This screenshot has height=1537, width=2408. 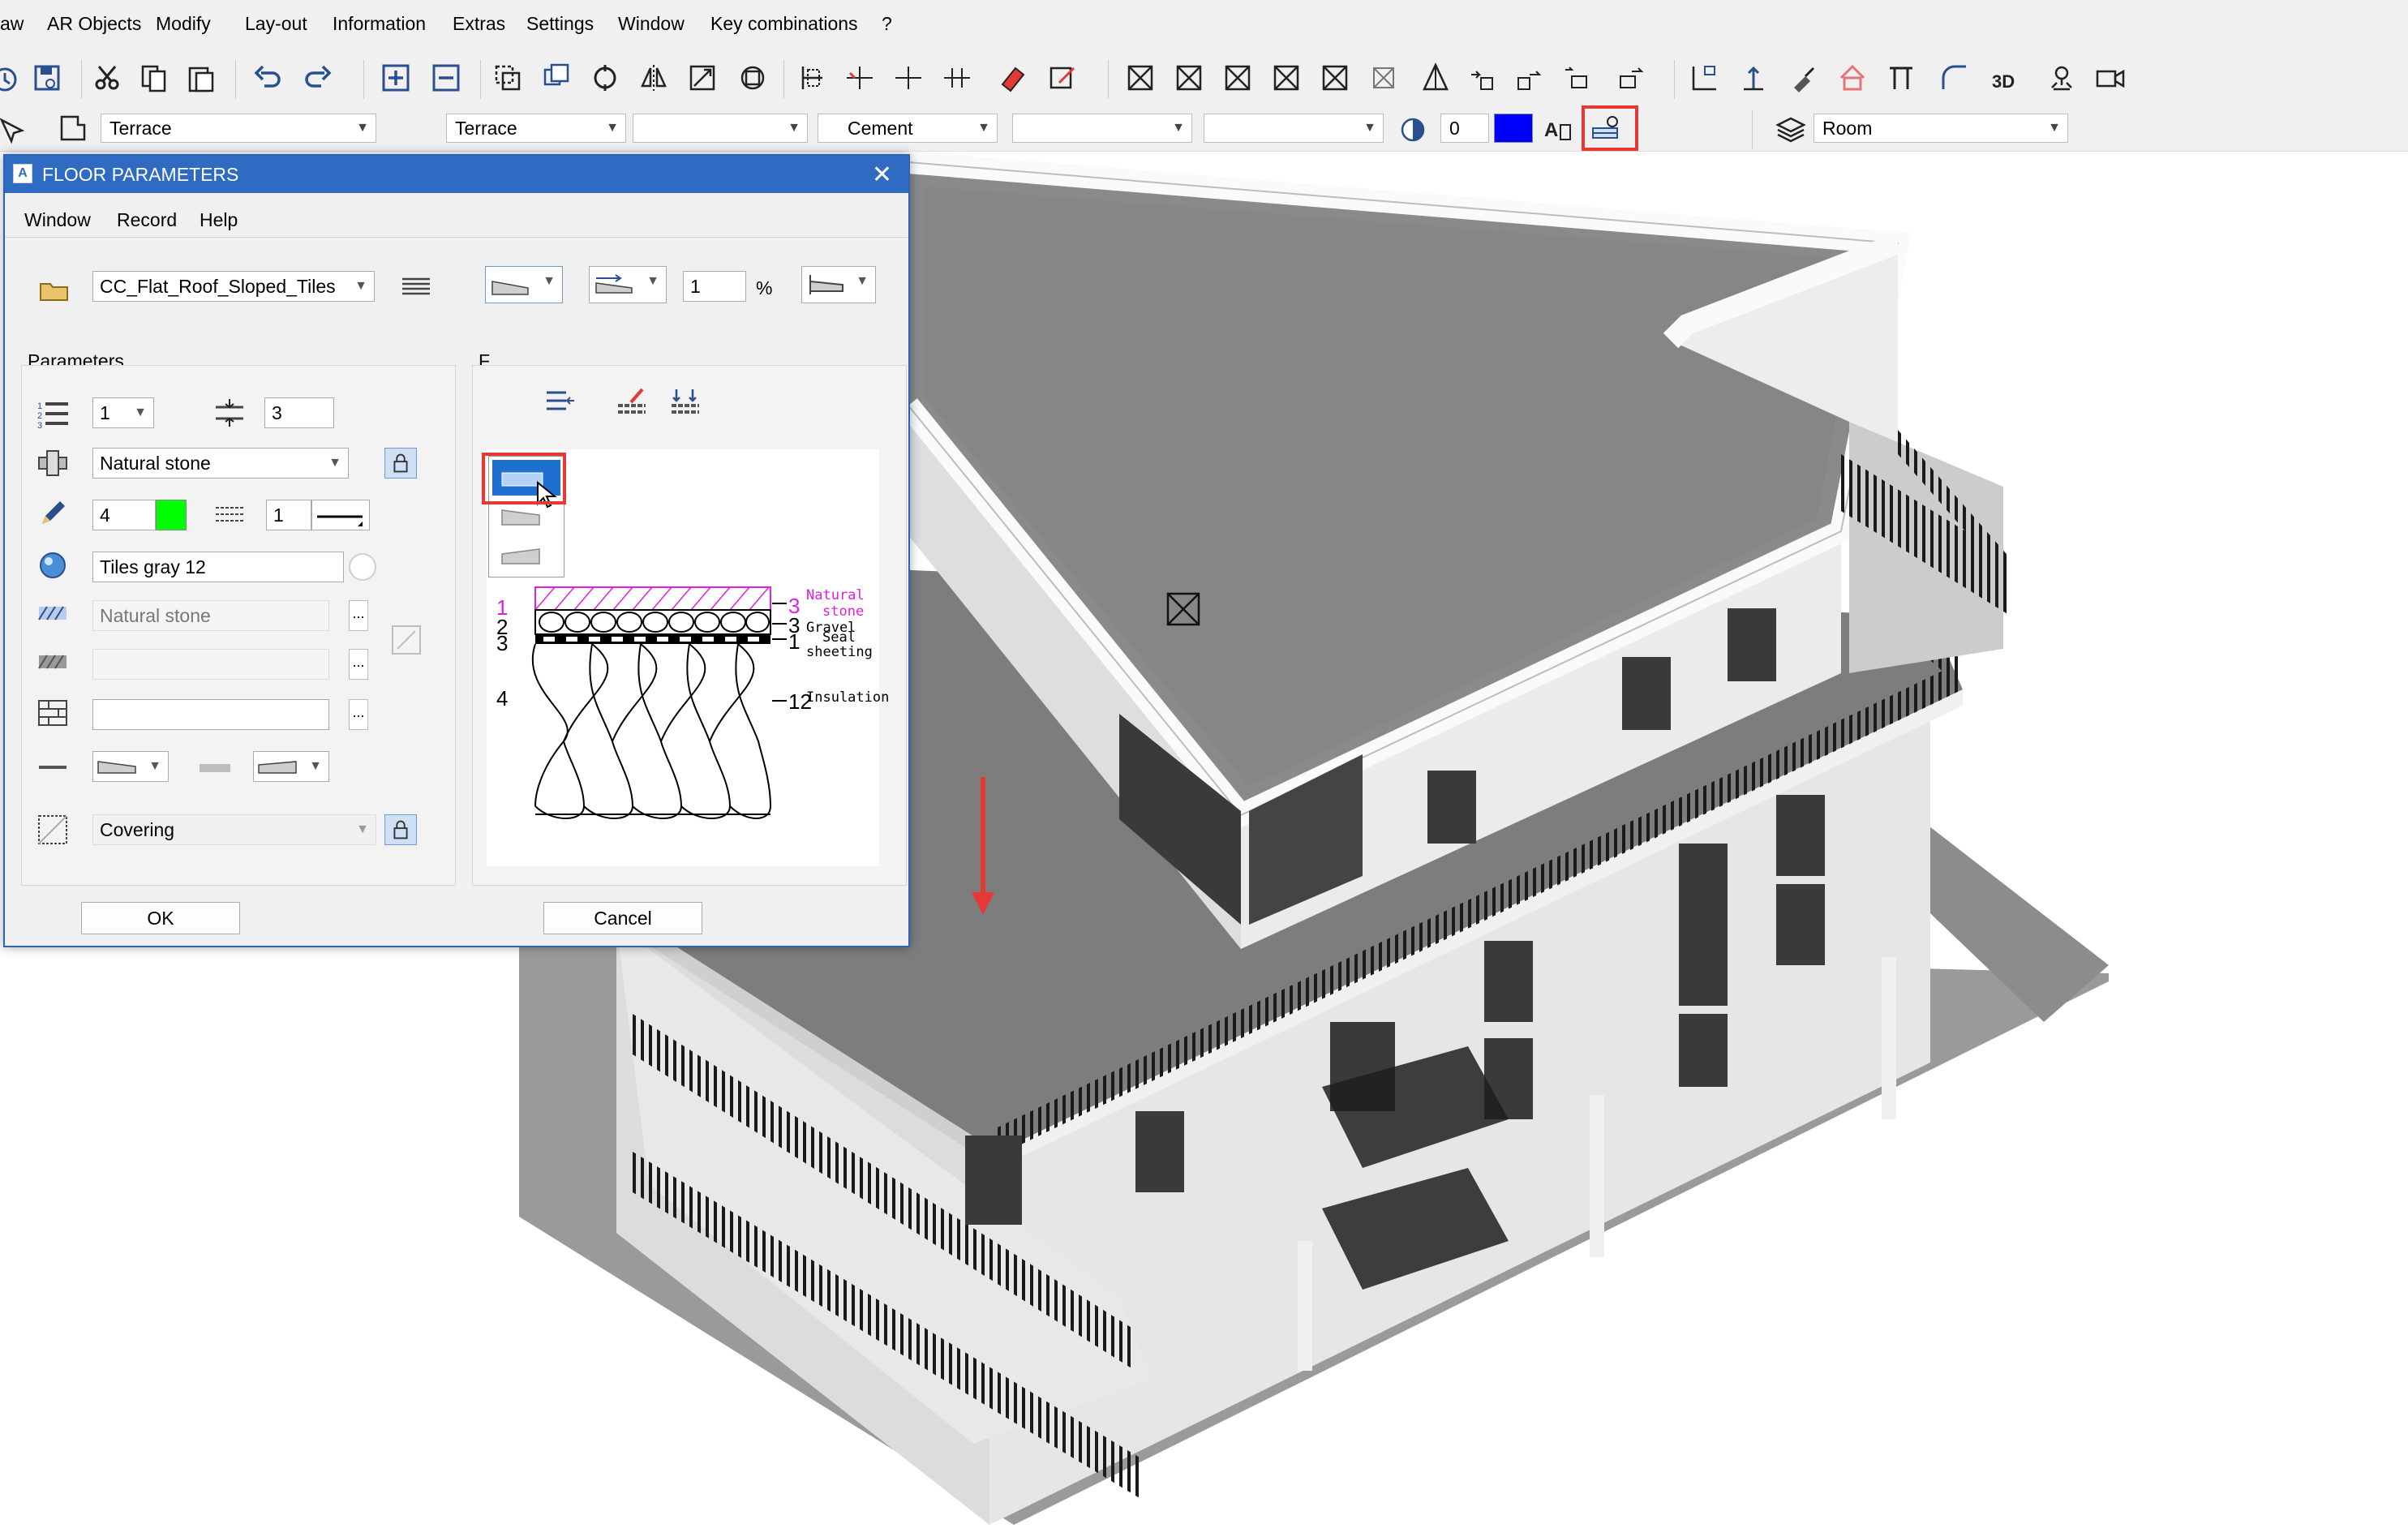 I want to click on divide-icon, so click(x=957, y=78).